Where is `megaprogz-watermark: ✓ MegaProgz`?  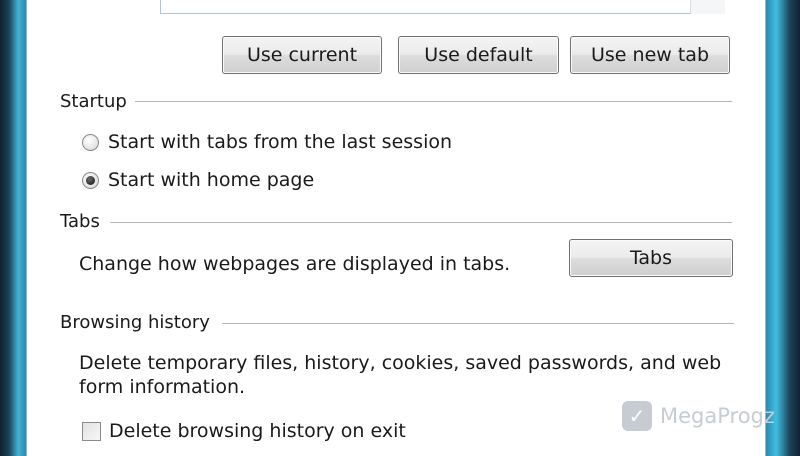
megaprogz-watermark: ✓ MegaProgz is located at coordinates (698, 416).